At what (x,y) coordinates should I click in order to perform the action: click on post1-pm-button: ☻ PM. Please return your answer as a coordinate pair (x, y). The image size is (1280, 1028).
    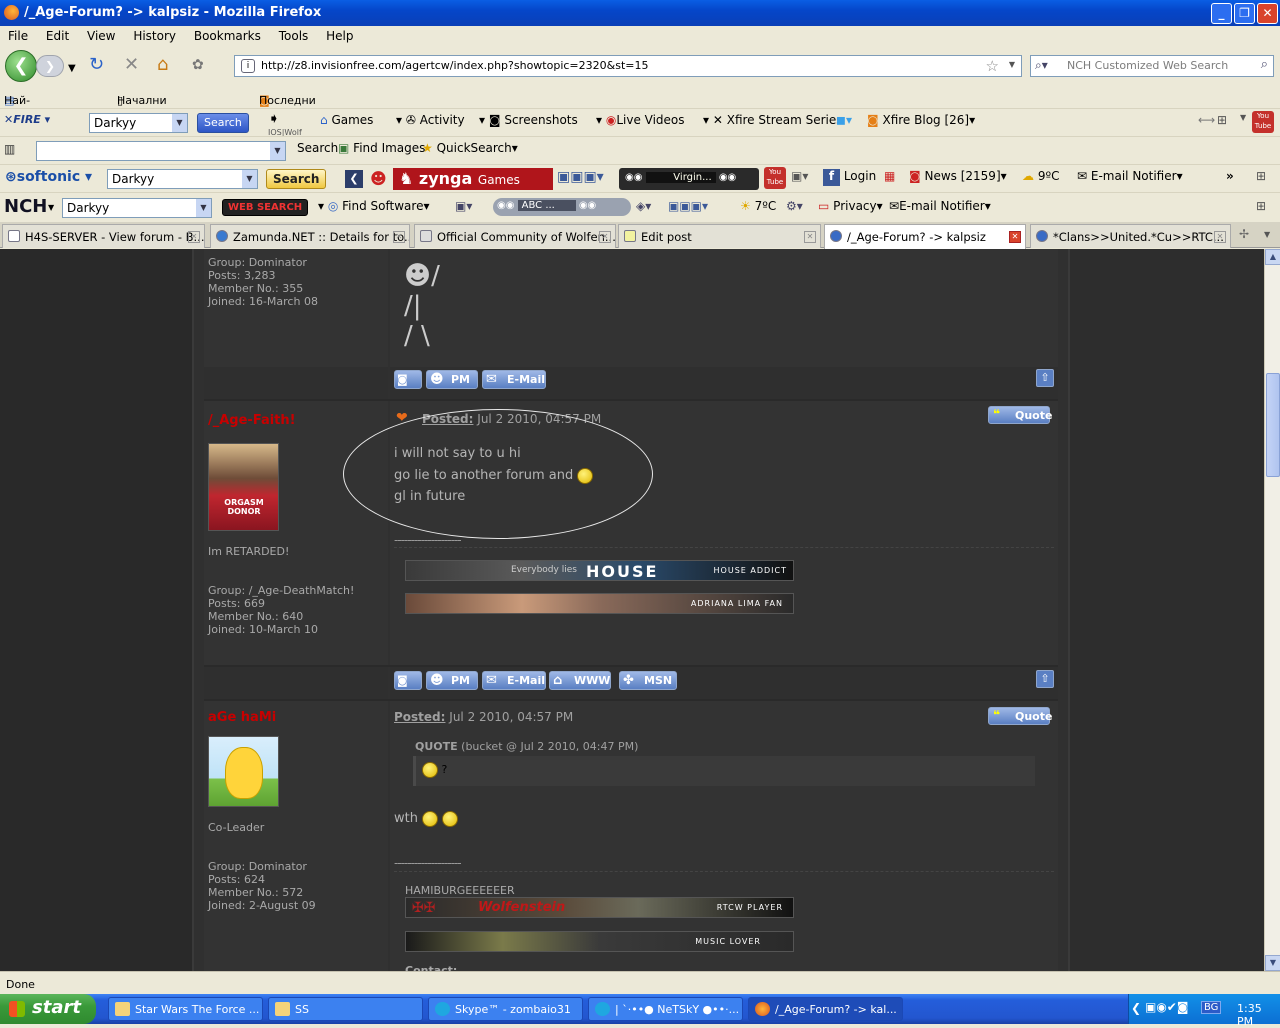
    Looking at the image, I should click on (452, 680).